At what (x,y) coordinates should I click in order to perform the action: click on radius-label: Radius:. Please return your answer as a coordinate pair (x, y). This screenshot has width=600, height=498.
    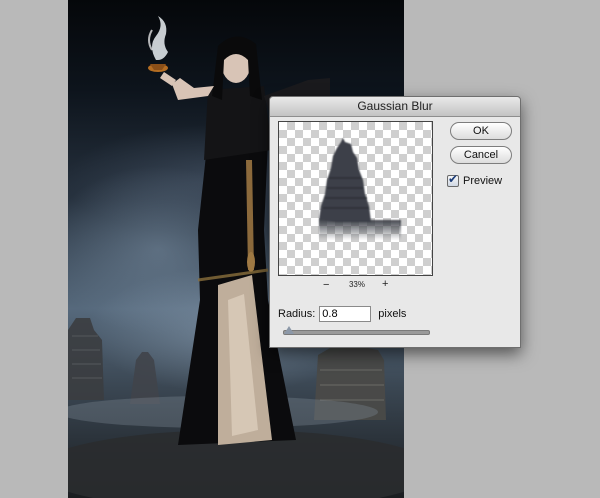
    Looking at the image, I should click on (297, 314).